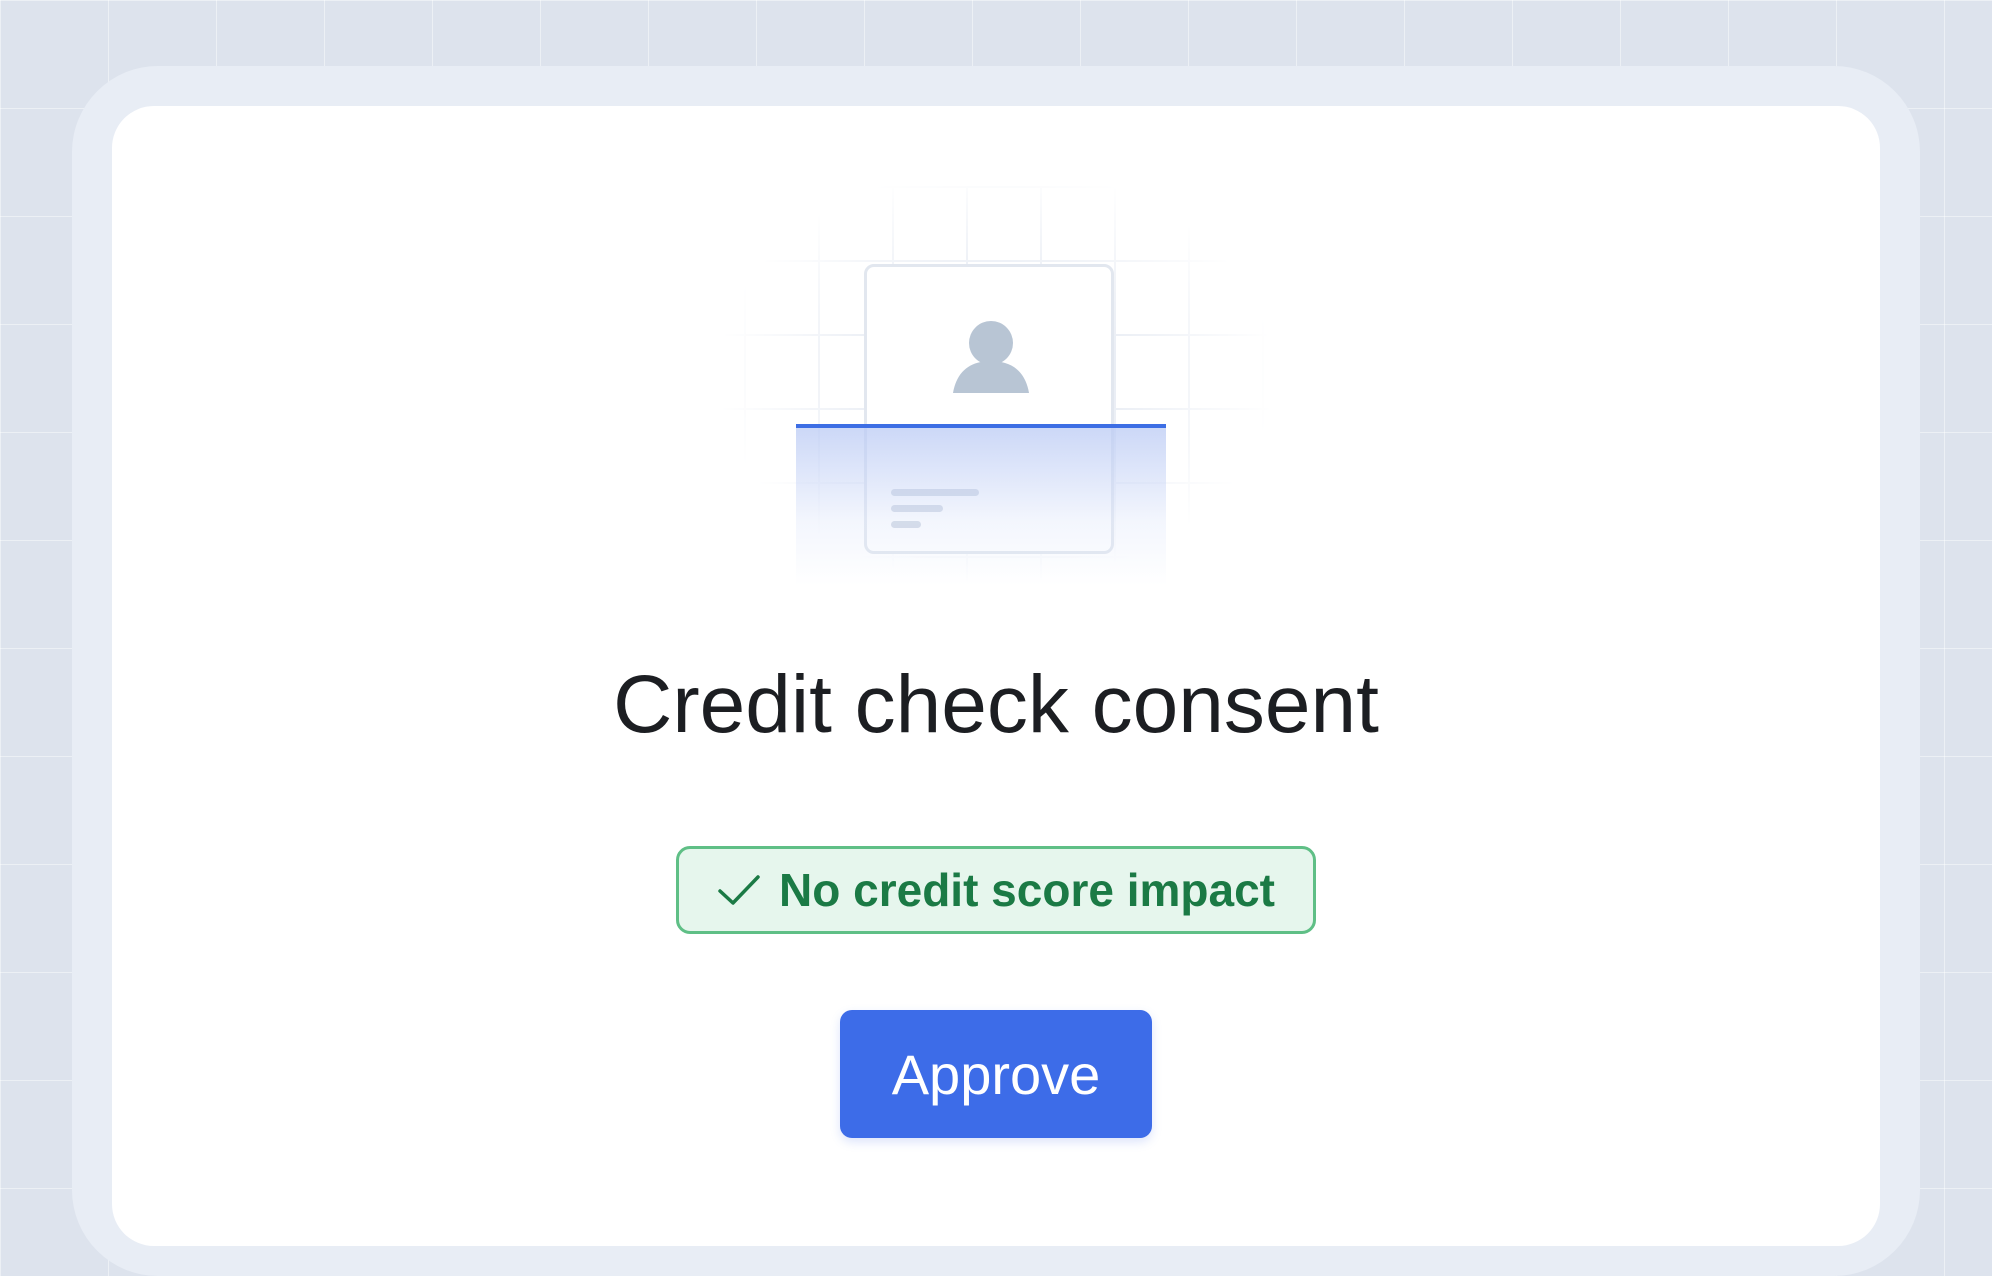 The image size is (1992, 1276). Describe the element at coordinates (739, 890) in the screenshot. I see `check-icon` at that location.